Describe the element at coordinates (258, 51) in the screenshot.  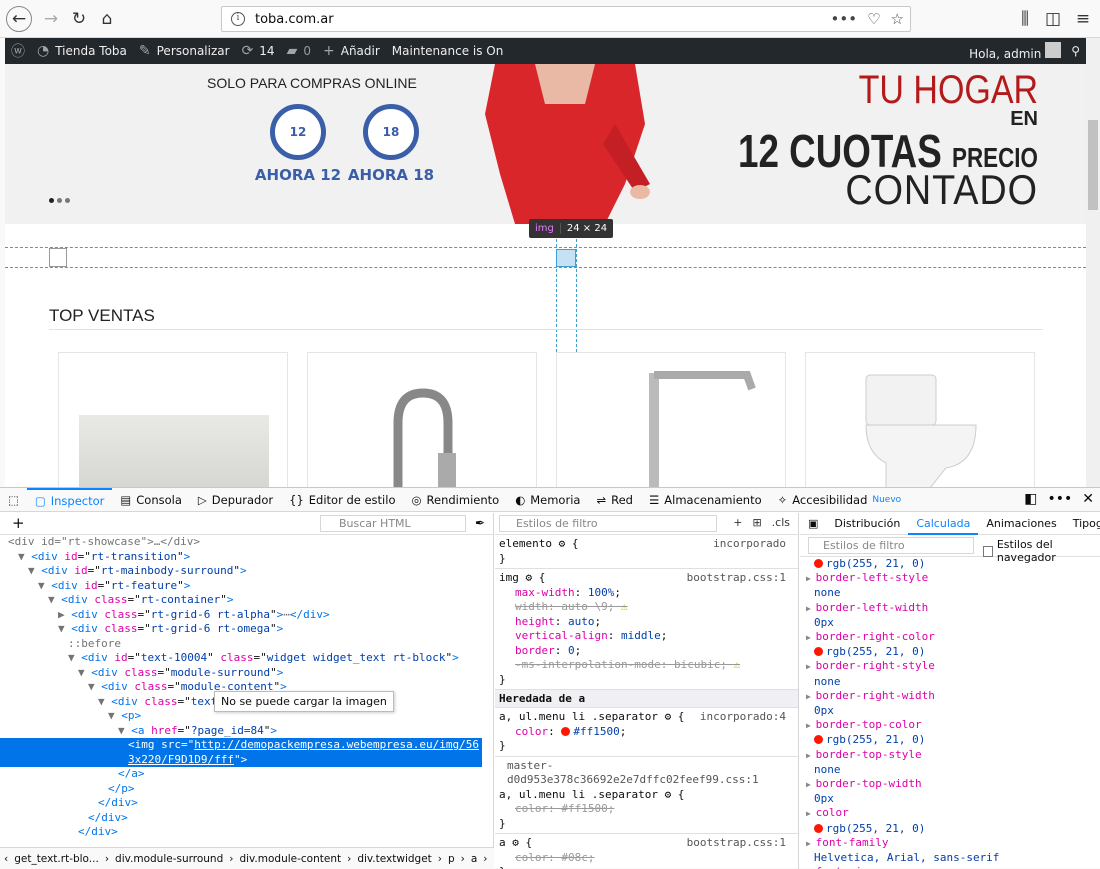
I see `wp-updates-link: ⟳ 14` at that location.